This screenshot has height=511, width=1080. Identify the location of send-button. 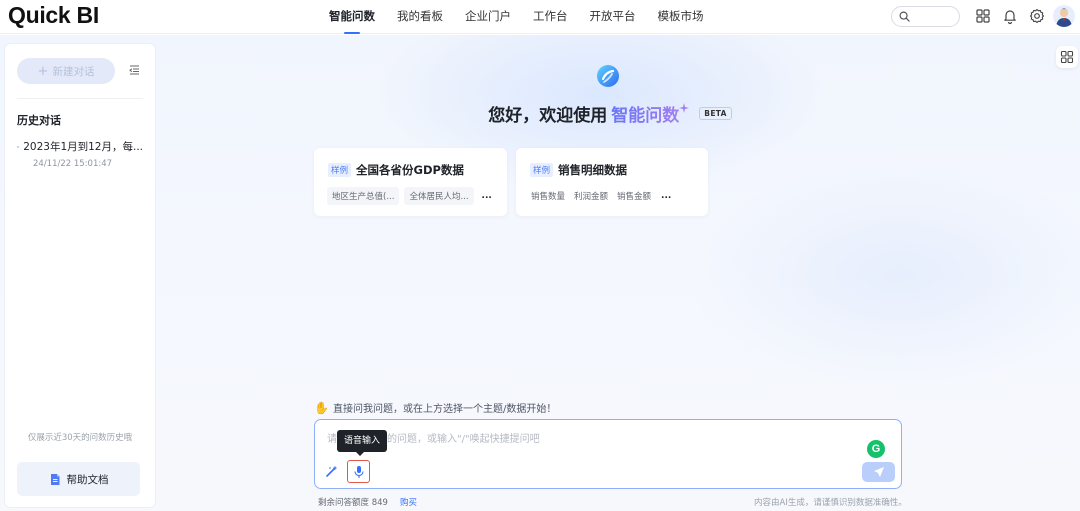
(878, 472).